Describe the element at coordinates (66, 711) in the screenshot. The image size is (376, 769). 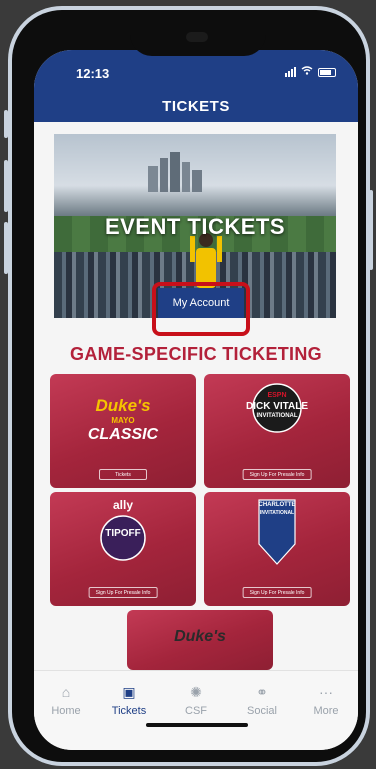
I see `tab-label: Home` at that location.